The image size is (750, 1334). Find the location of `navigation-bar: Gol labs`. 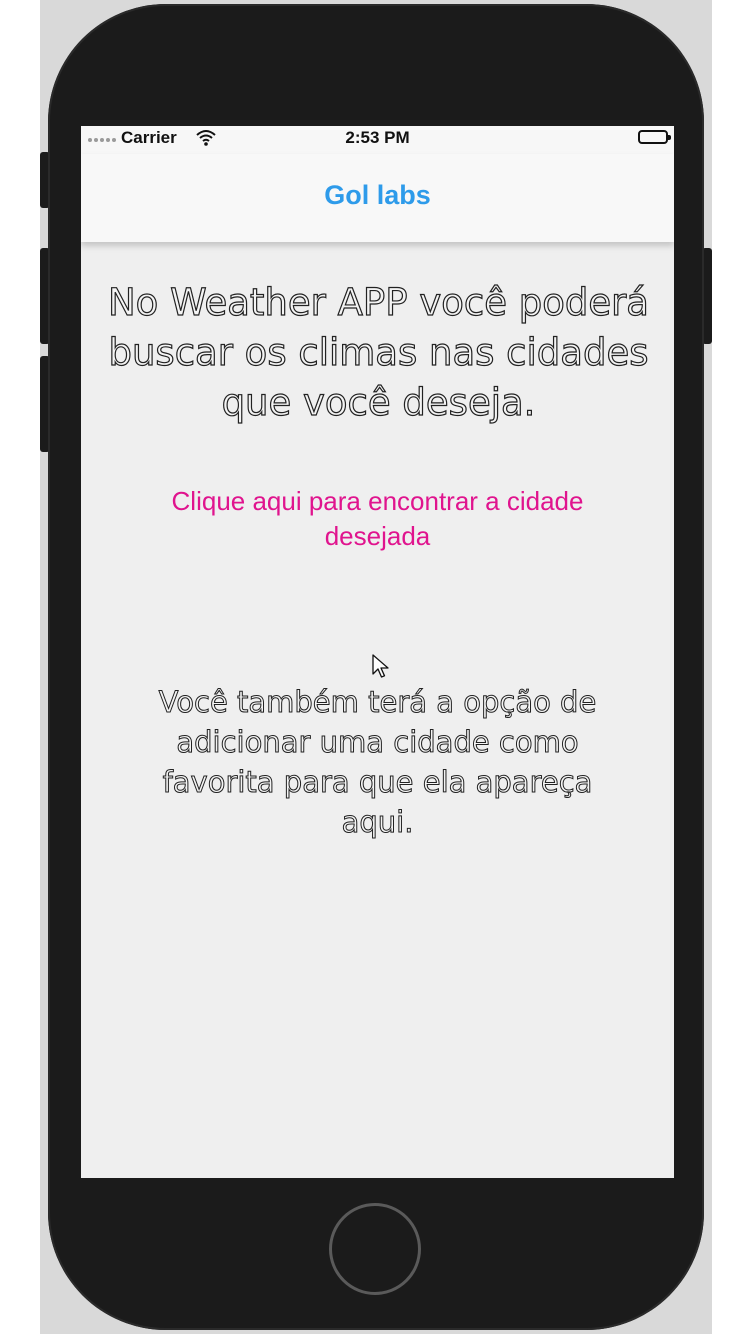

navigation-bar: Gol labs is located at coordinates (377, 198).